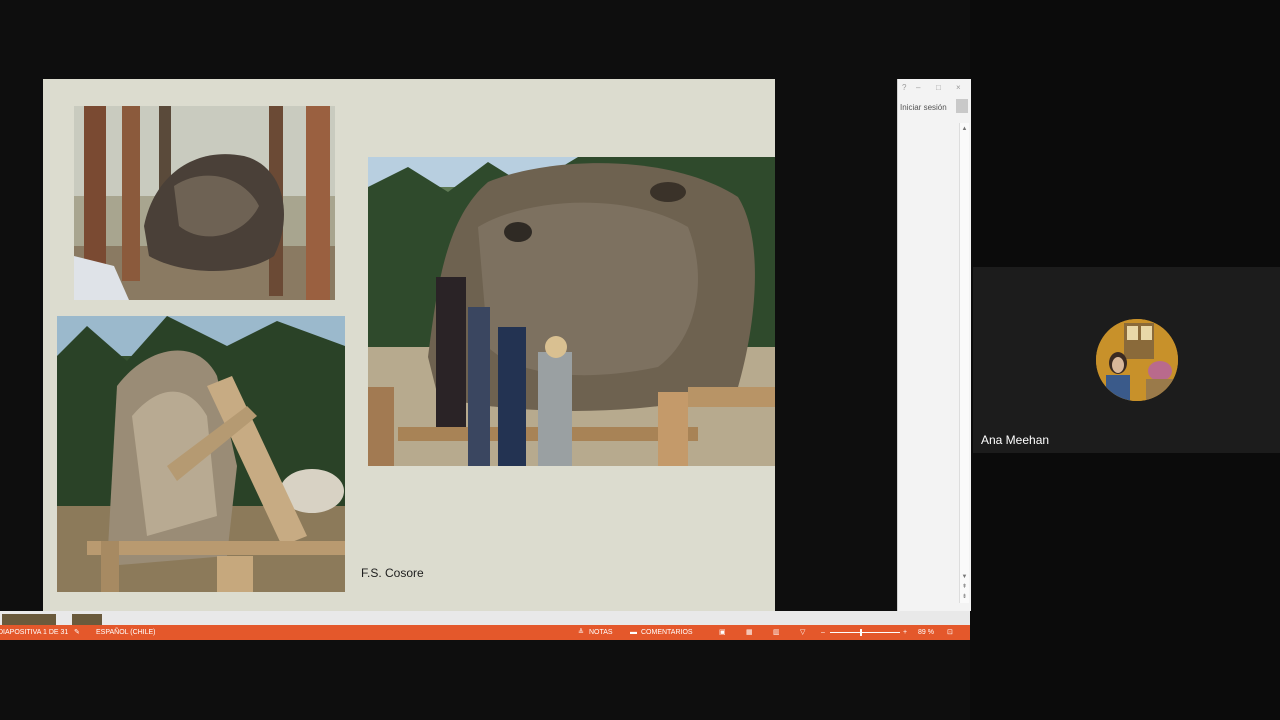 The image size is (1280, 720). I want to click on minimize-button: –, so click(918, 87).